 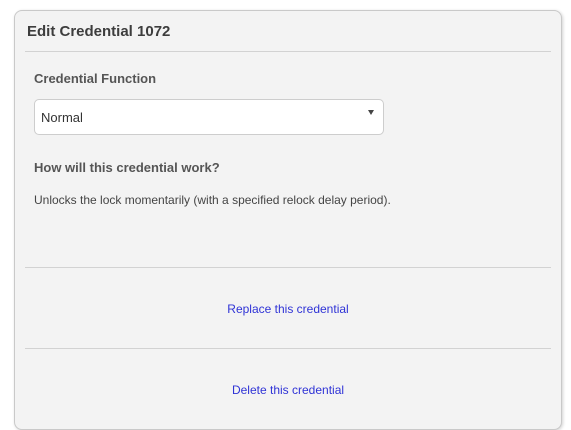 What do you see at coordinates (288, 309) in the screenshot?
I see `replace-credential-link: Replace this credential` at bounding box center [288, 309].